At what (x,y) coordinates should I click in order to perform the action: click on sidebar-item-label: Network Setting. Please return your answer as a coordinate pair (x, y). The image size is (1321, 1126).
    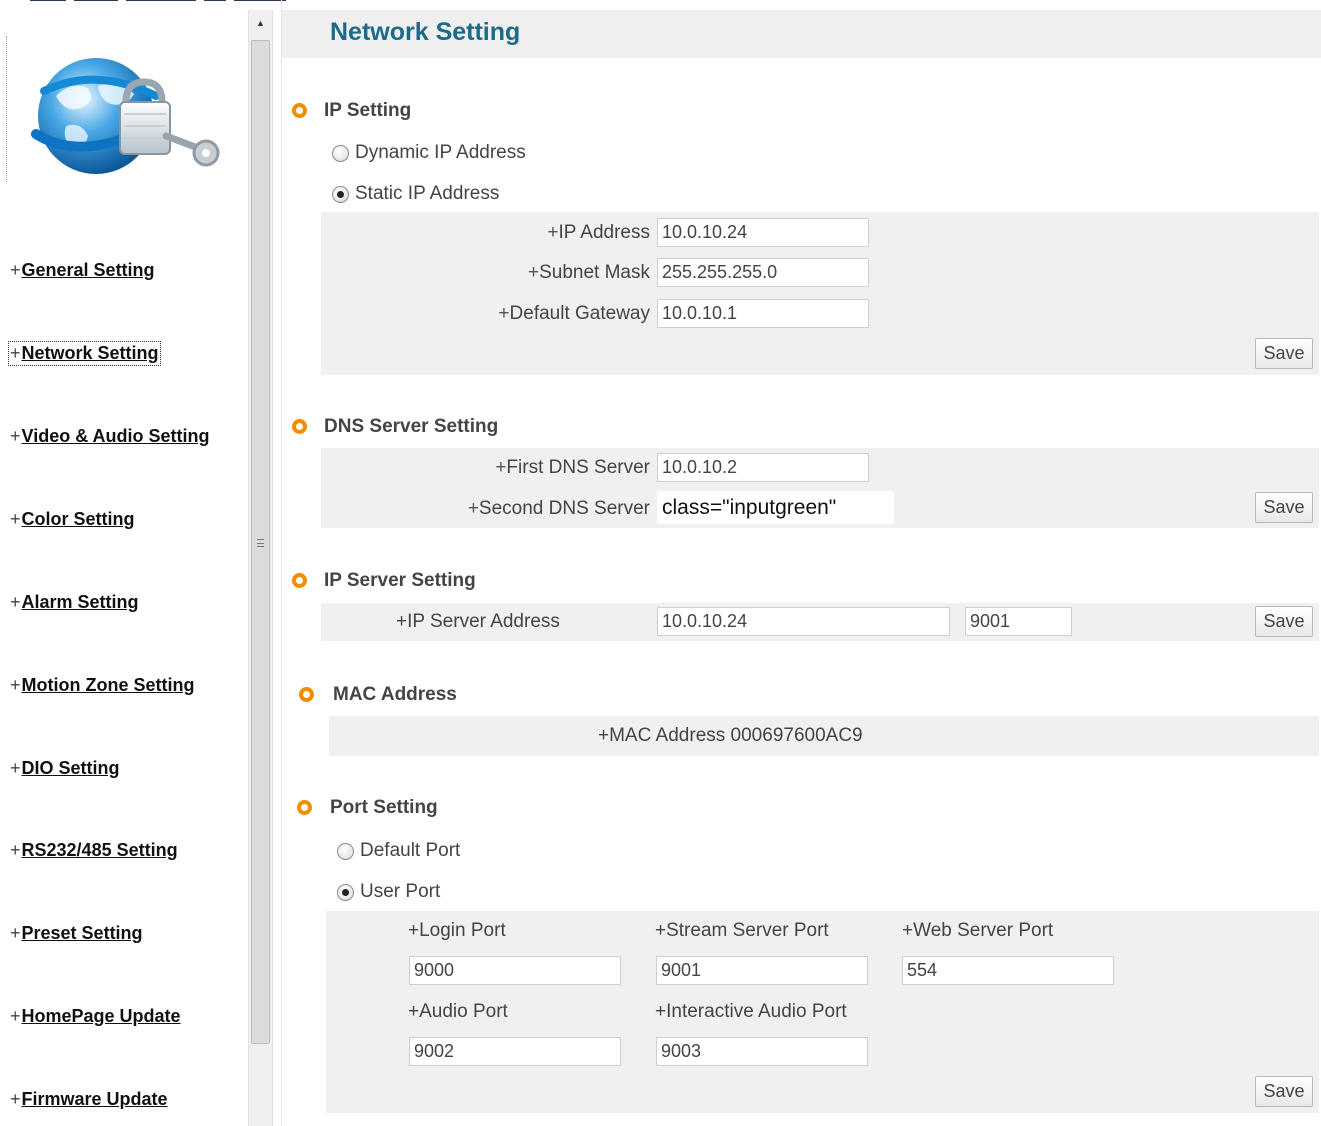
    Looking at the image, I should click on (90, 353).